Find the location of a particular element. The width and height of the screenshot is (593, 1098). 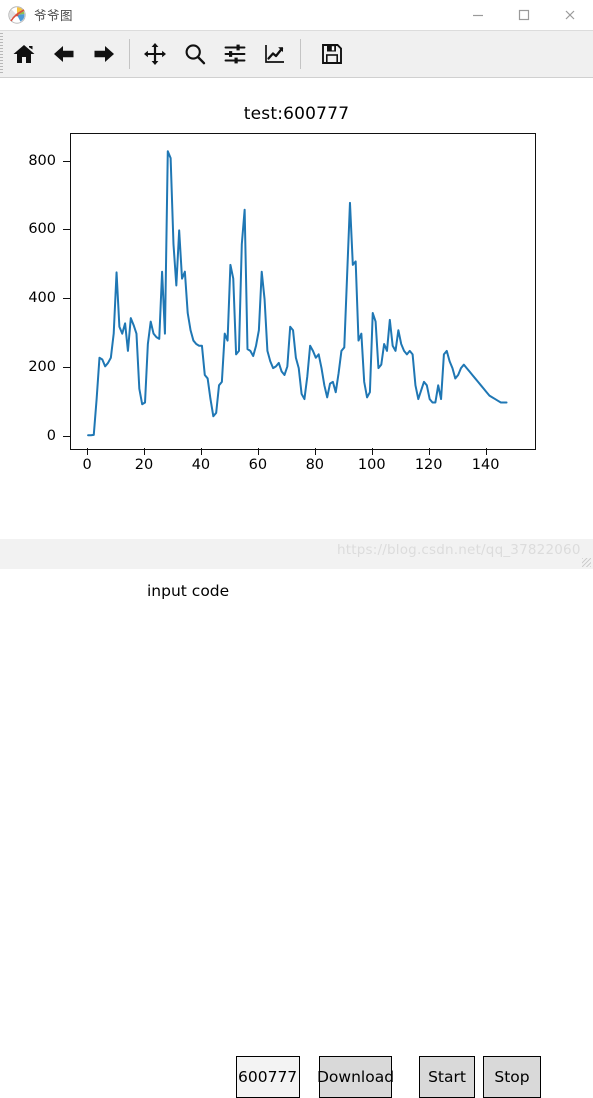

pan-move-icon is located at coordinates (155, 54).